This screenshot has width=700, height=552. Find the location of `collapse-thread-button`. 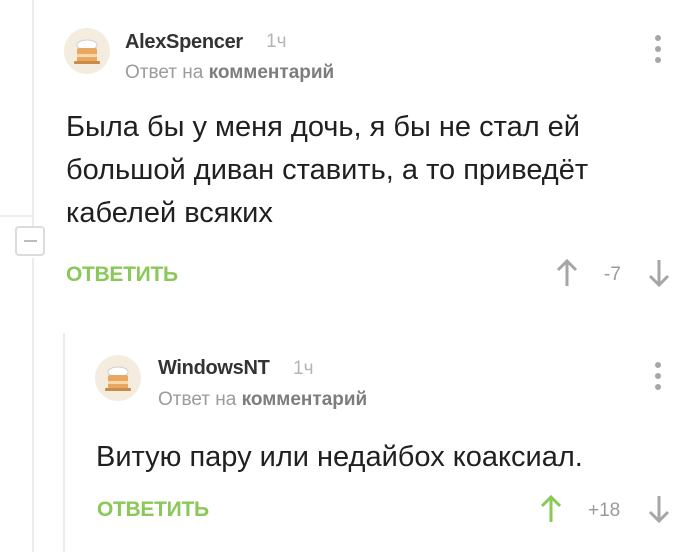

collapse-thread-button is located at coordinates (30, 241).